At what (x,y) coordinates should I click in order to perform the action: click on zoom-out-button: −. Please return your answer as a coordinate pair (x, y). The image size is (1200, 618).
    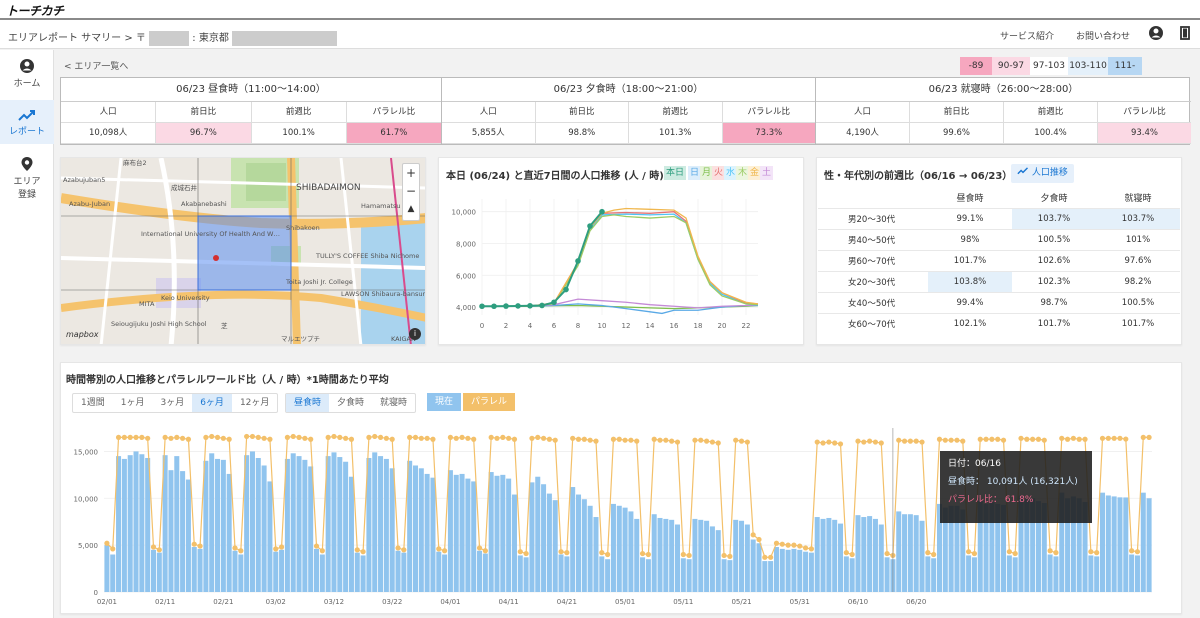
    Looking at the image, I should click on (411, 191).